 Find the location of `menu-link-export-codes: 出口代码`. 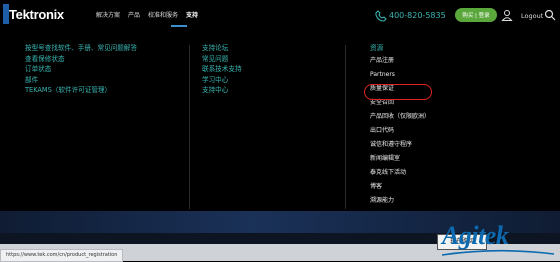

menu-link-export-codes: 出口代码 is located at coordinates (400, 131).